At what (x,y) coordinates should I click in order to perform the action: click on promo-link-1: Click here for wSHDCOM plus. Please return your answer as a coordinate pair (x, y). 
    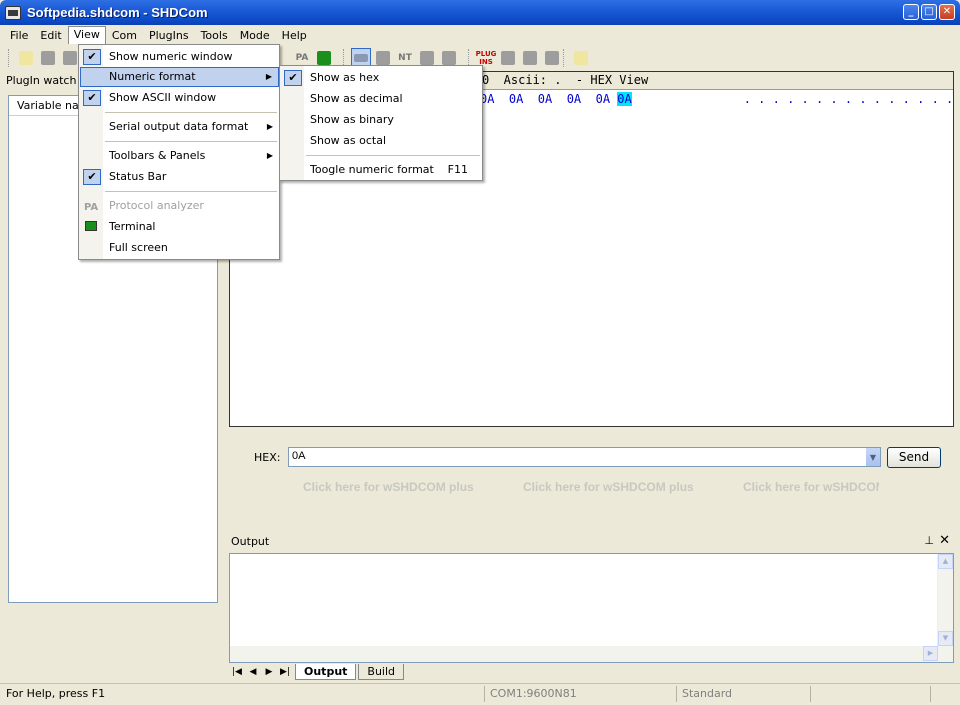
    Looking at the image, I should click on (388, 487).